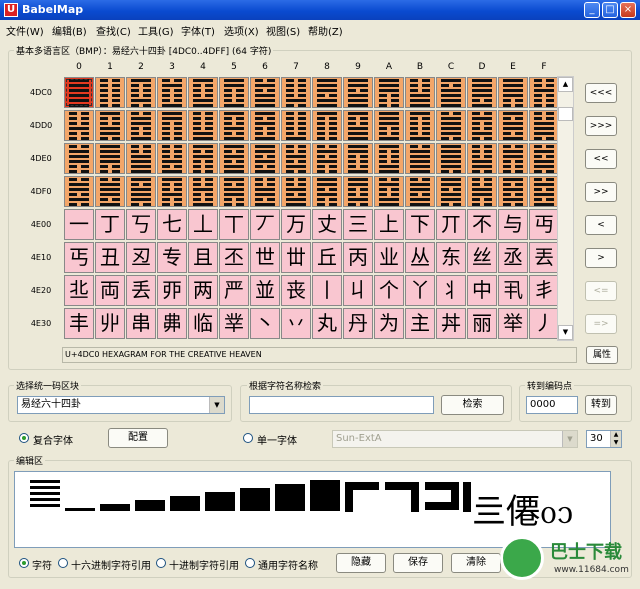  Describe the element at coordinates (327, 290) in the screenshot. I see `character-cell: 丨` at that location.